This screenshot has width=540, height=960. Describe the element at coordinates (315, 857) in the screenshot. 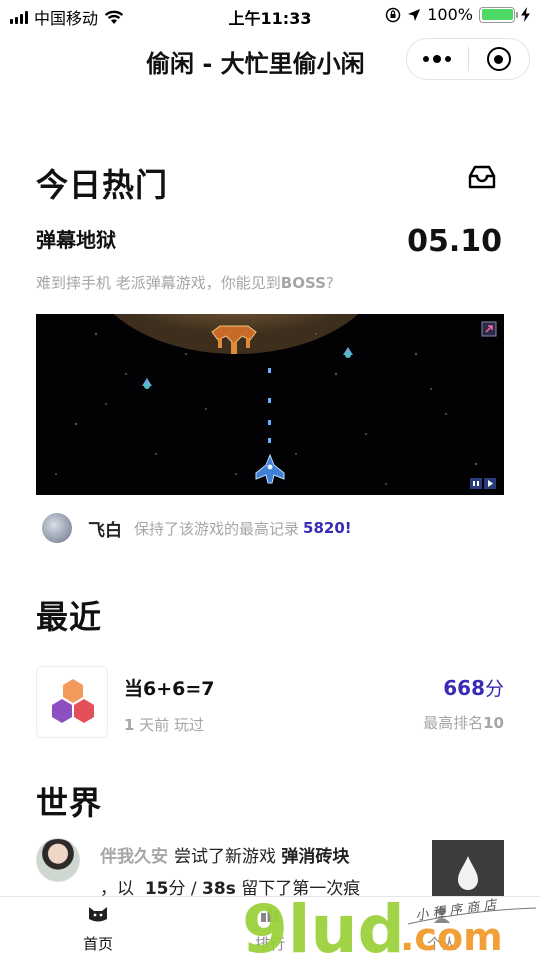

I see `feed-game-name: 弹消砖块` at that location.